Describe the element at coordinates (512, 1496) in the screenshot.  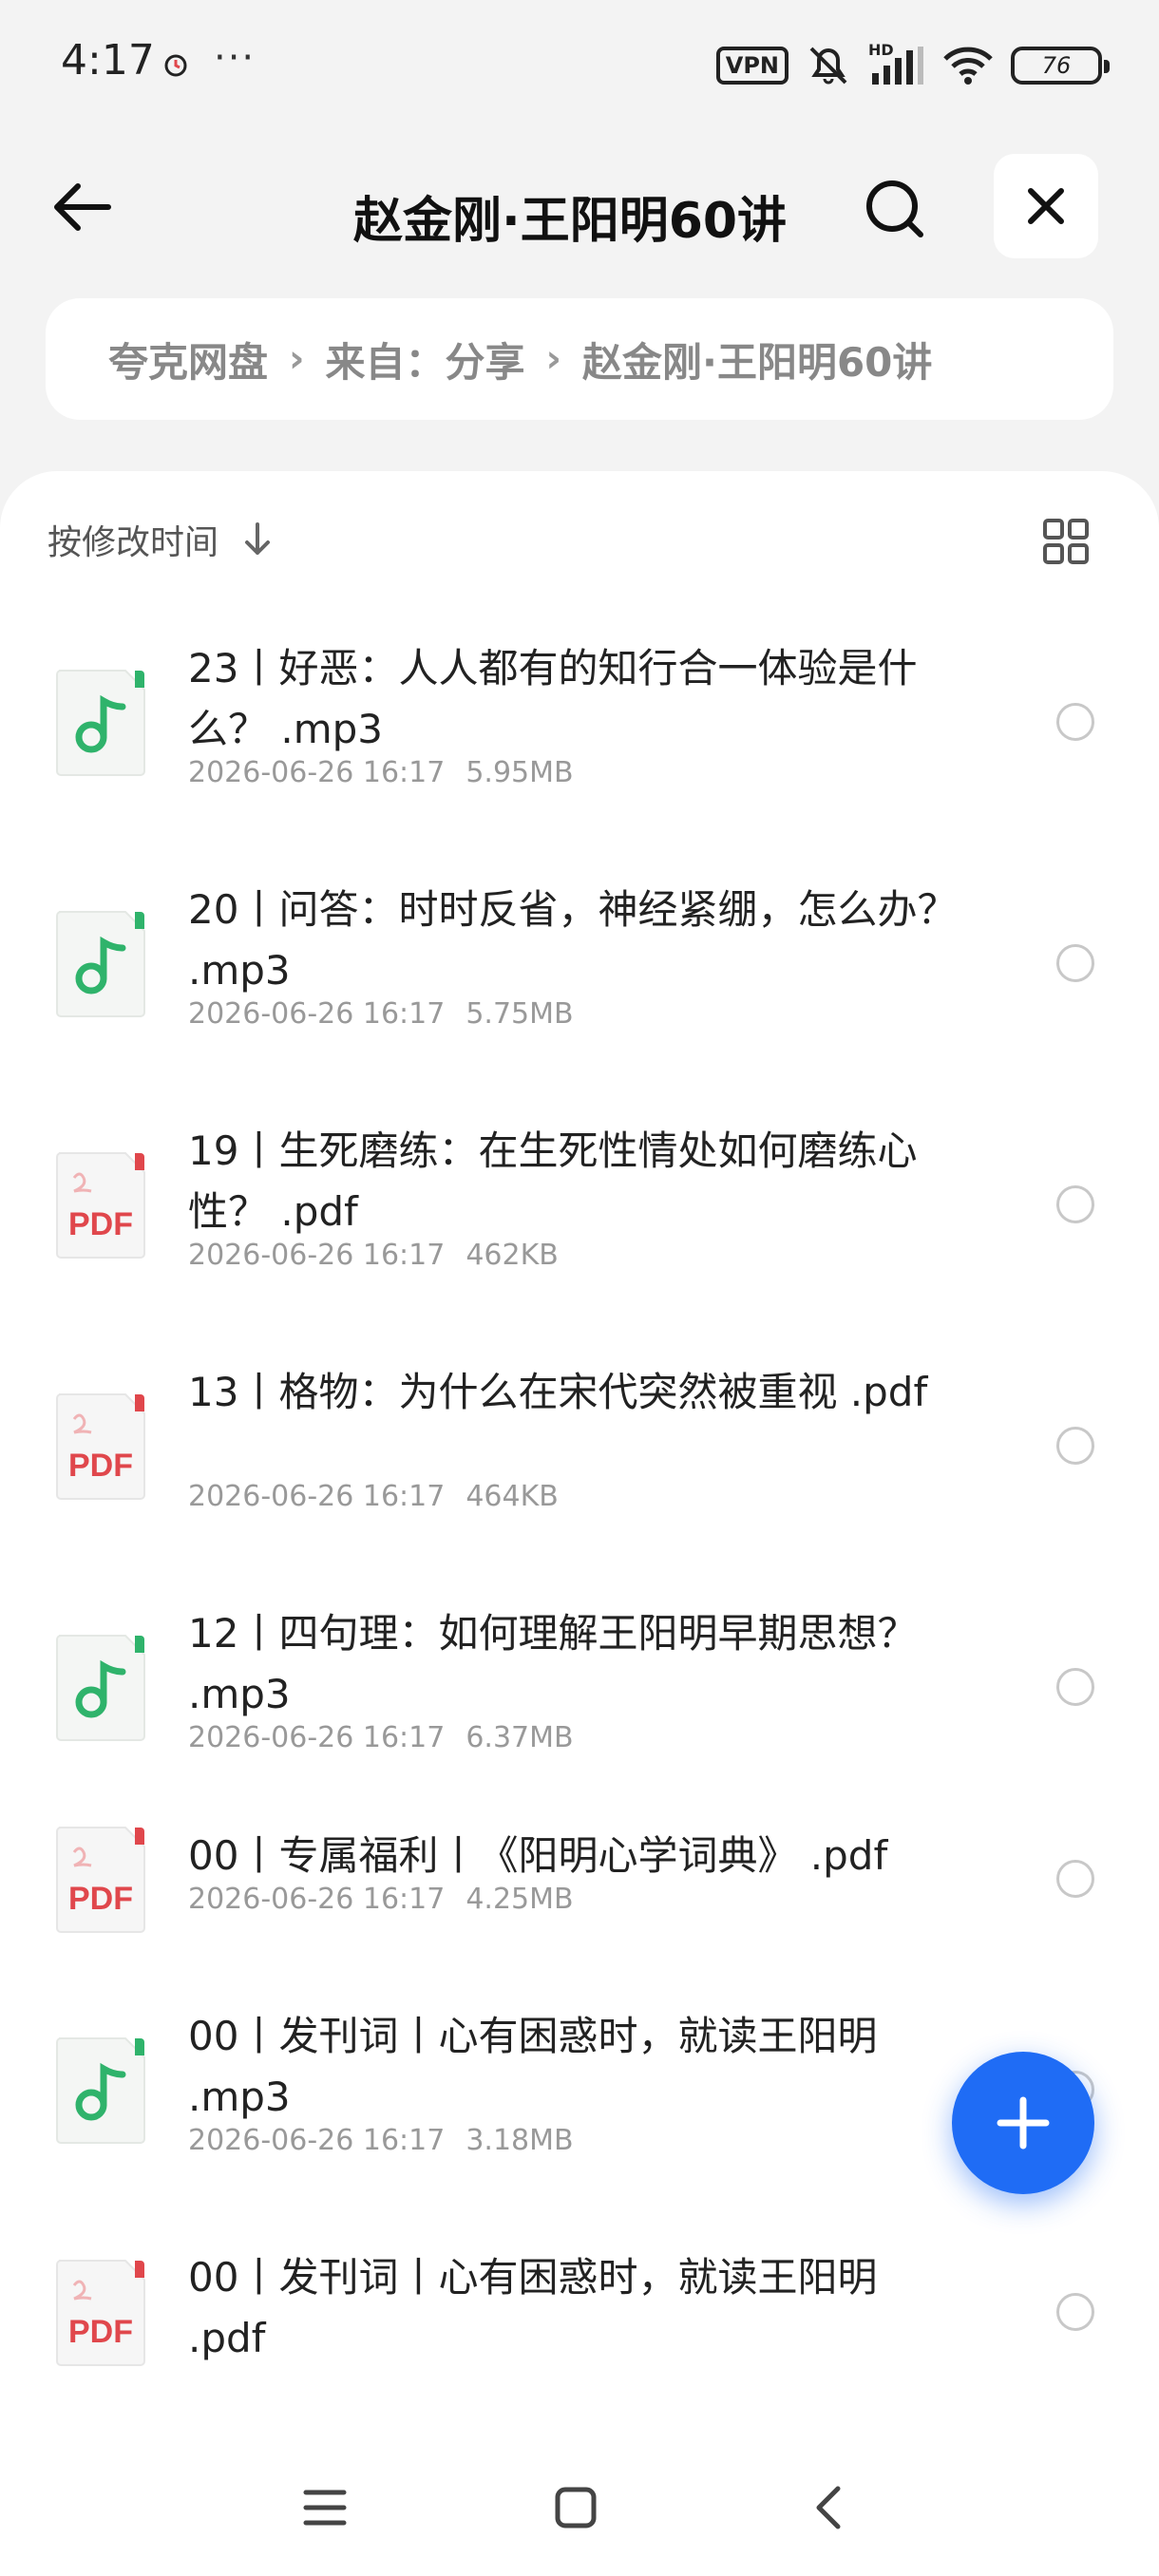
I see `file-size: 464KB` at that location.